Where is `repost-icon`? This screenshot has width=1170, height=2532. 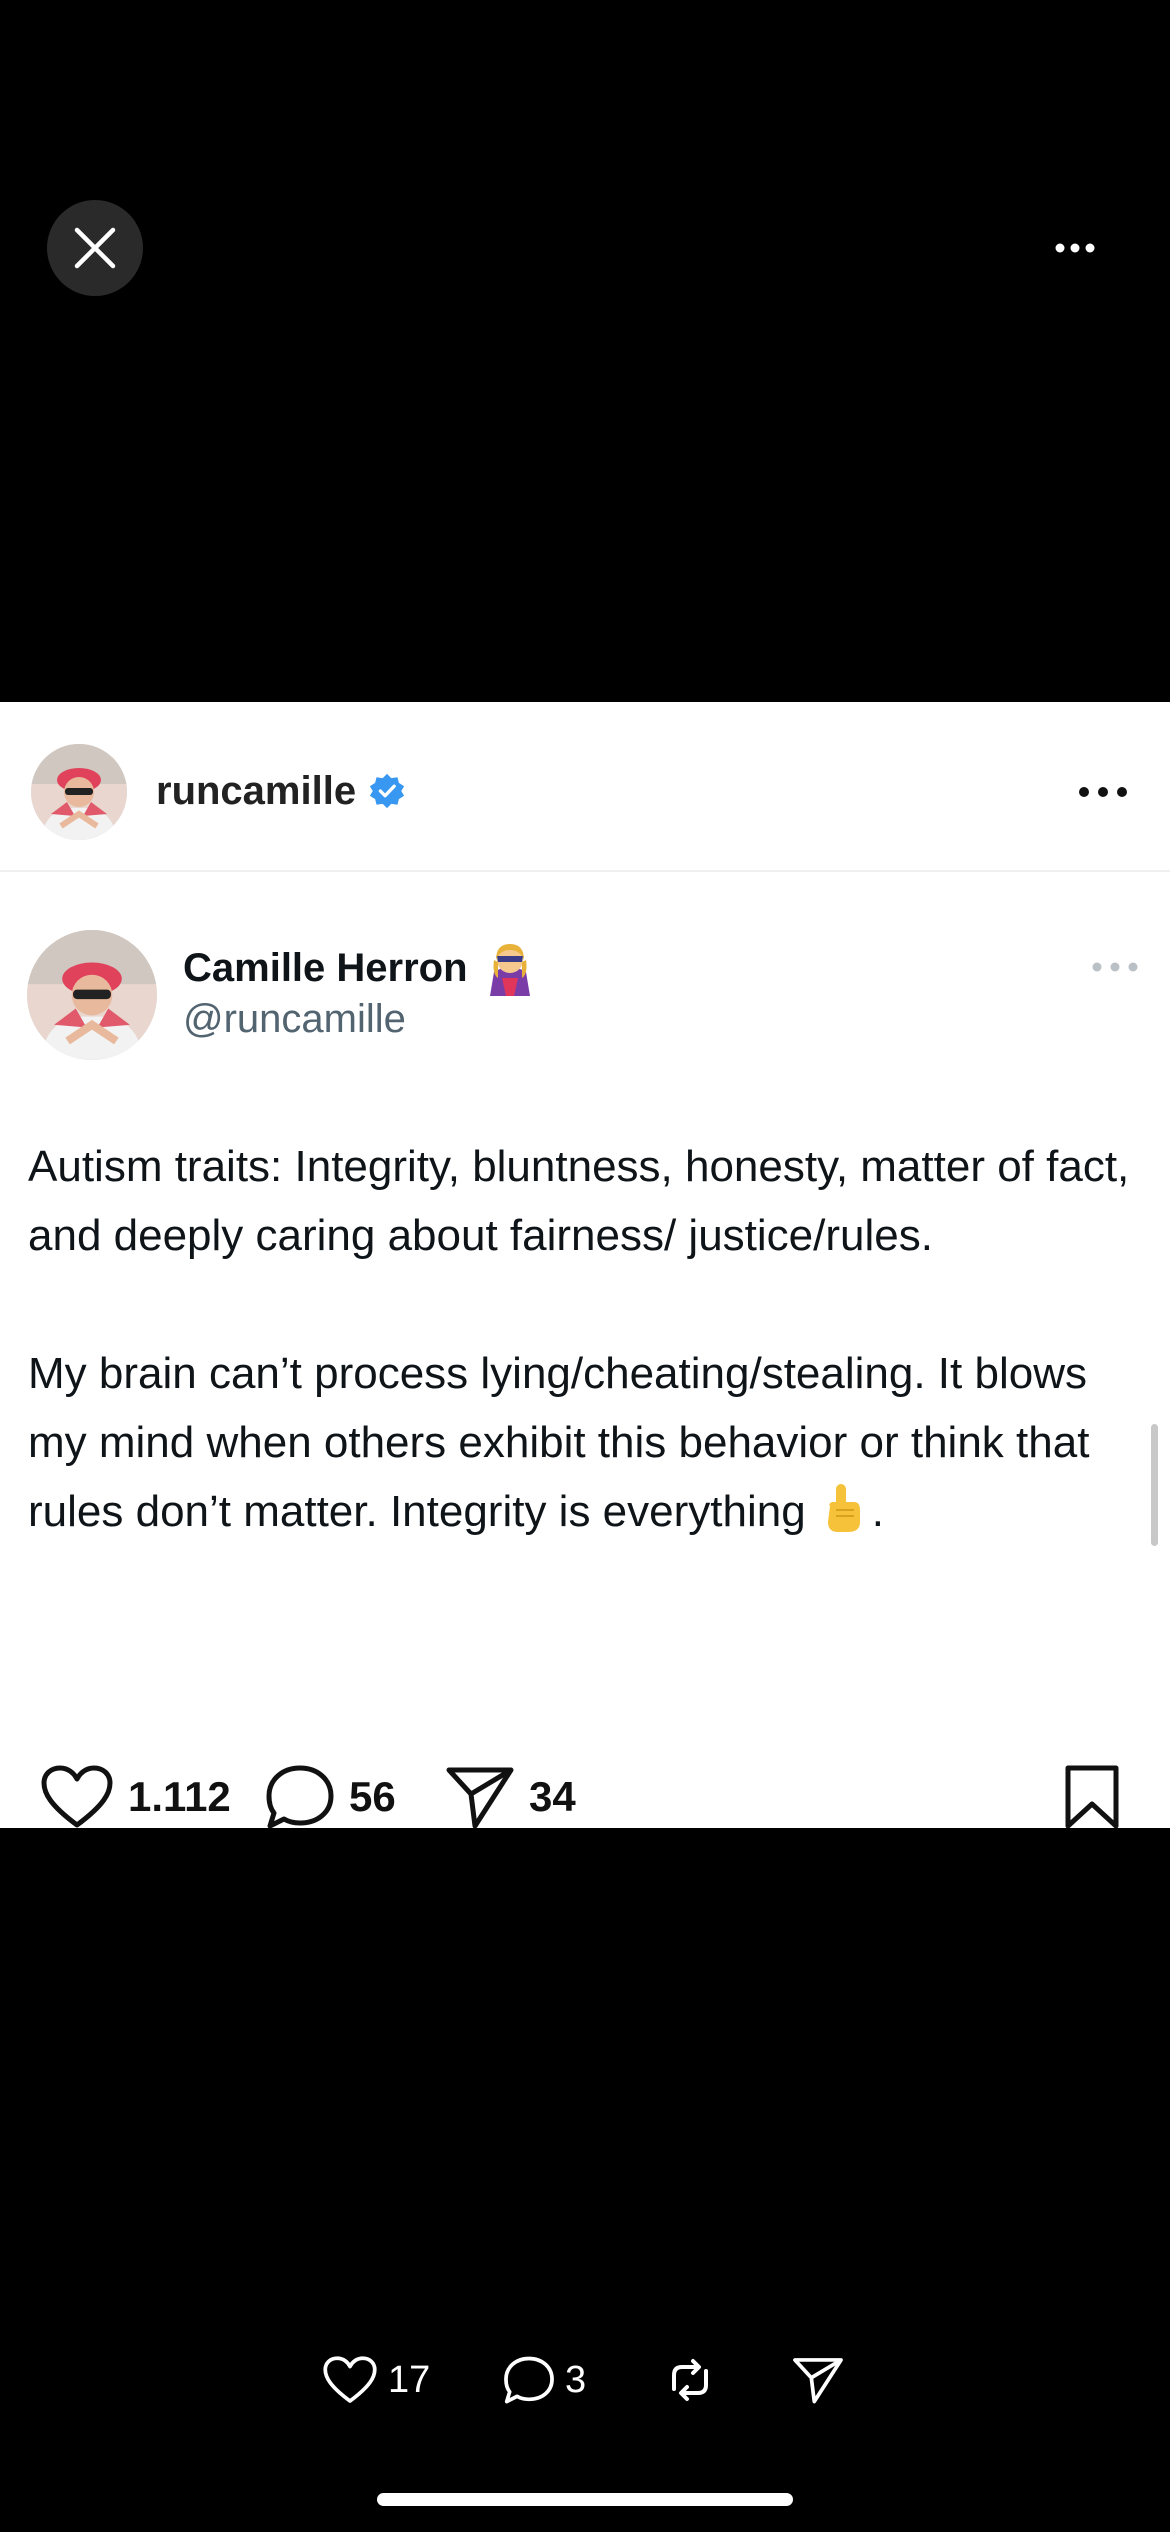
repost-icon is located at coordinates (690, 2380).